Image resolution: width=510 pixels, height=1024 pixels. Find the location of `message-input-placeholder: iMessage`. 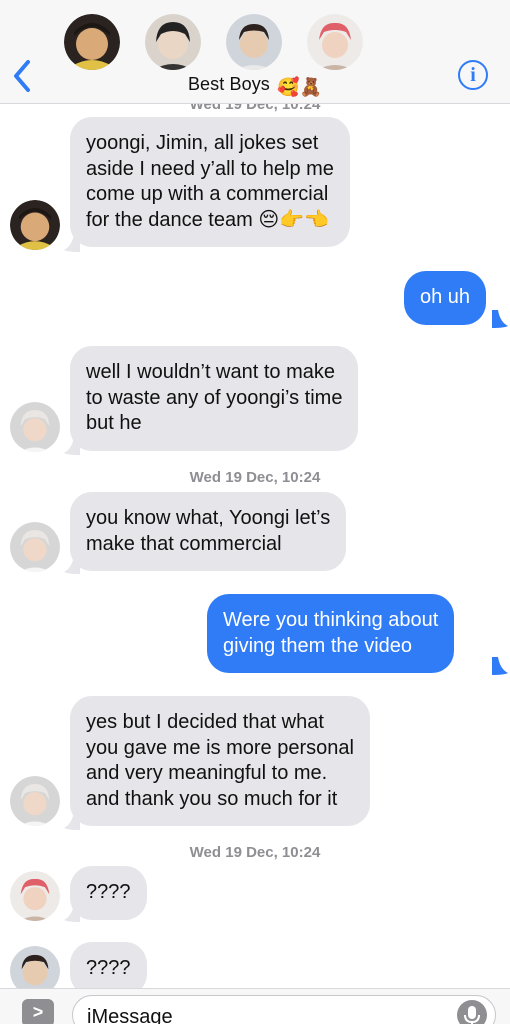

message-input-placeholder: iMessage is located at coordinates (130, 1015).